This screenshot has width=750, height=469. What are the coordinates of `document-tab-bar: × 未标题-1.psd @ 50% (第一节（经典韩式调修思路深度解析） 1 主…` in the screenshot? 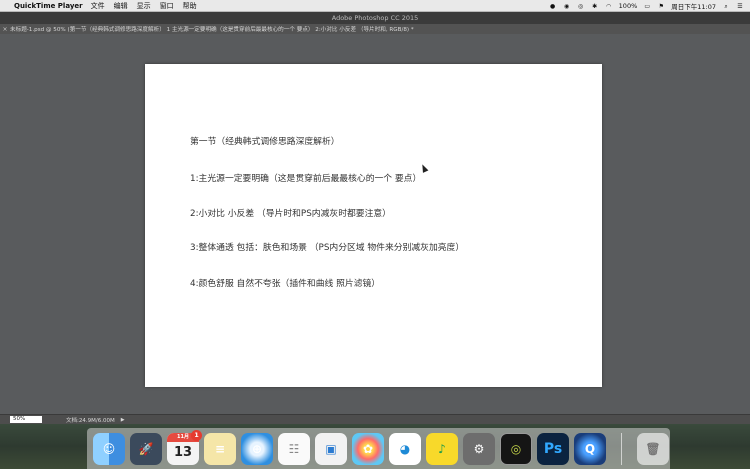 It's located at (375, 29).